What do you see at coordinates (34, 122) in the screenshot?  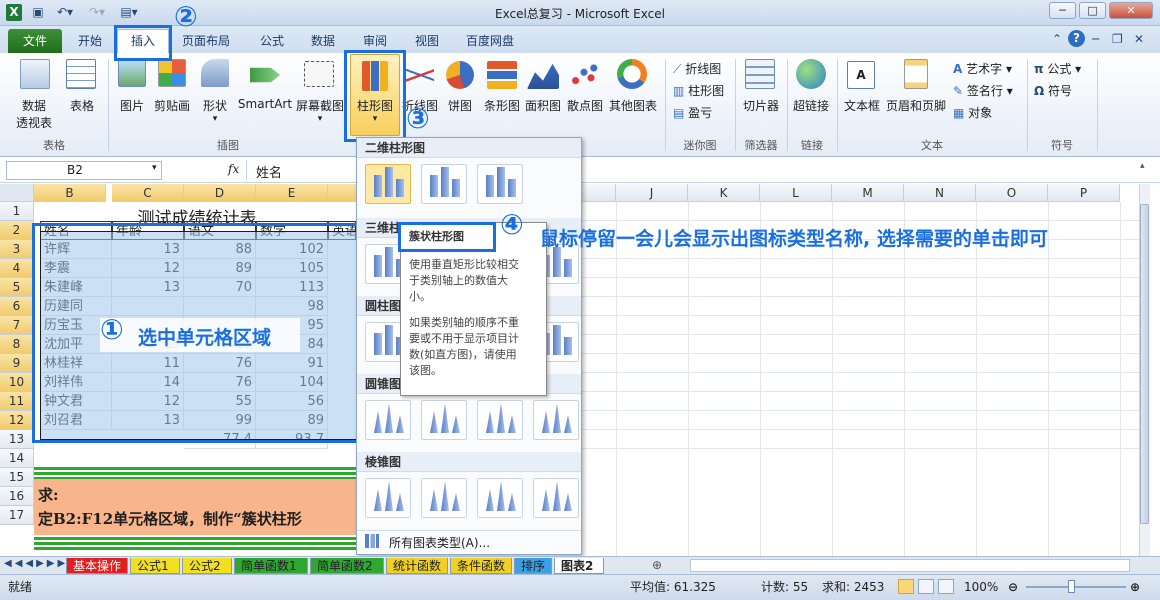 I see `pivot-table-button-line2: 透视表` at bounding box center [34, 122].